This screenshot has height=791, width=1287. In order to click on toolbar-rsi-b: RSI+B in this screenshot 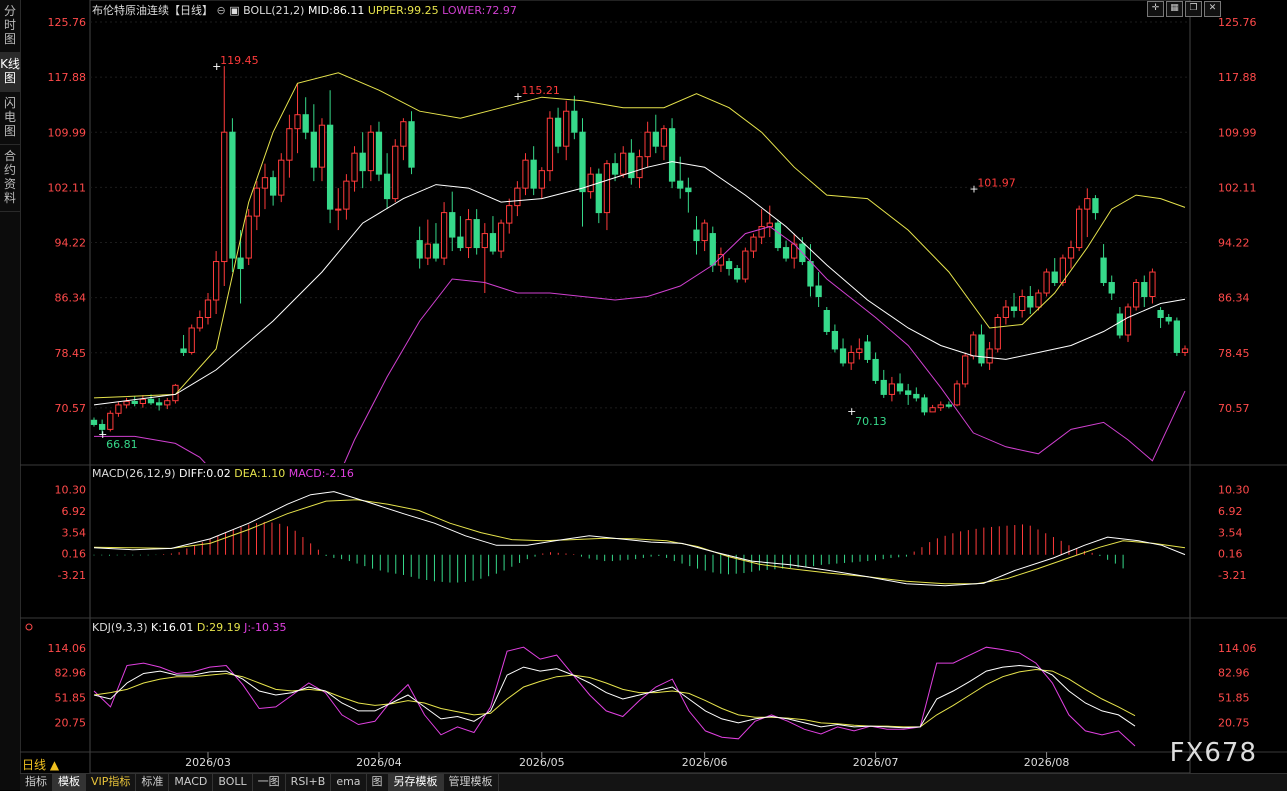, I will do `click(309, 782)`.